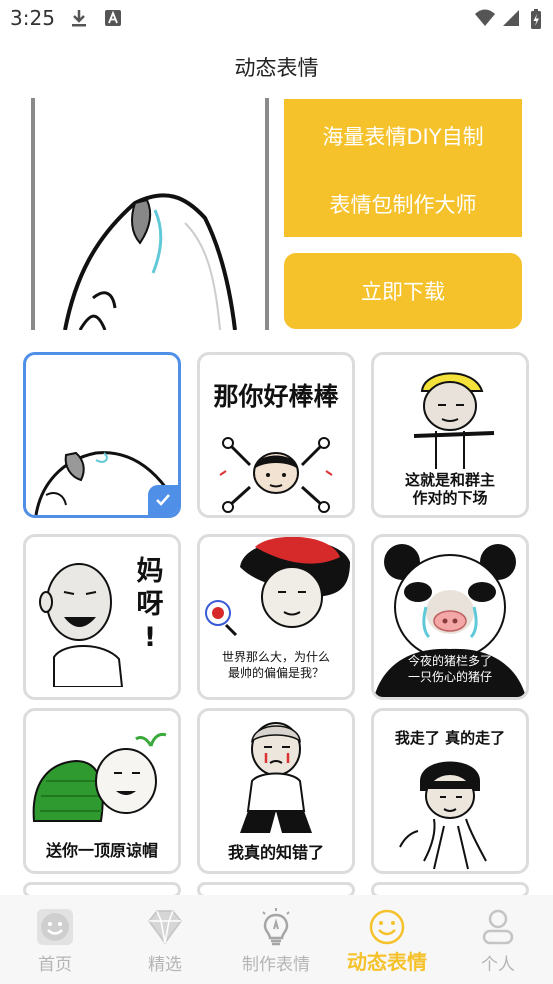  I want to click on sticker-cell-9: 我走了 真的走了, so click(450, 791).